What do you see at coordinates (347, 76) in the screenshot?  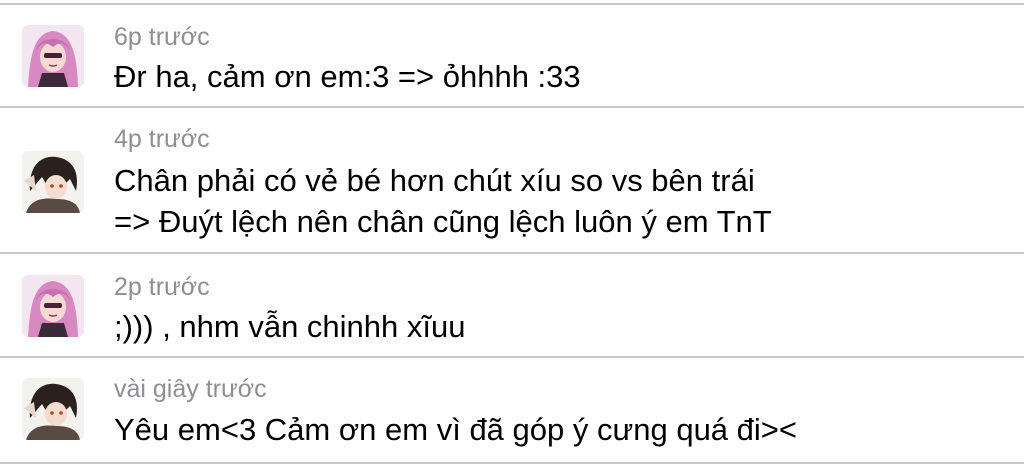 I see `comment-text: Đr ha, cảm ơn em:3 => ỏhhhh :33` at bounding box center [347, 76].